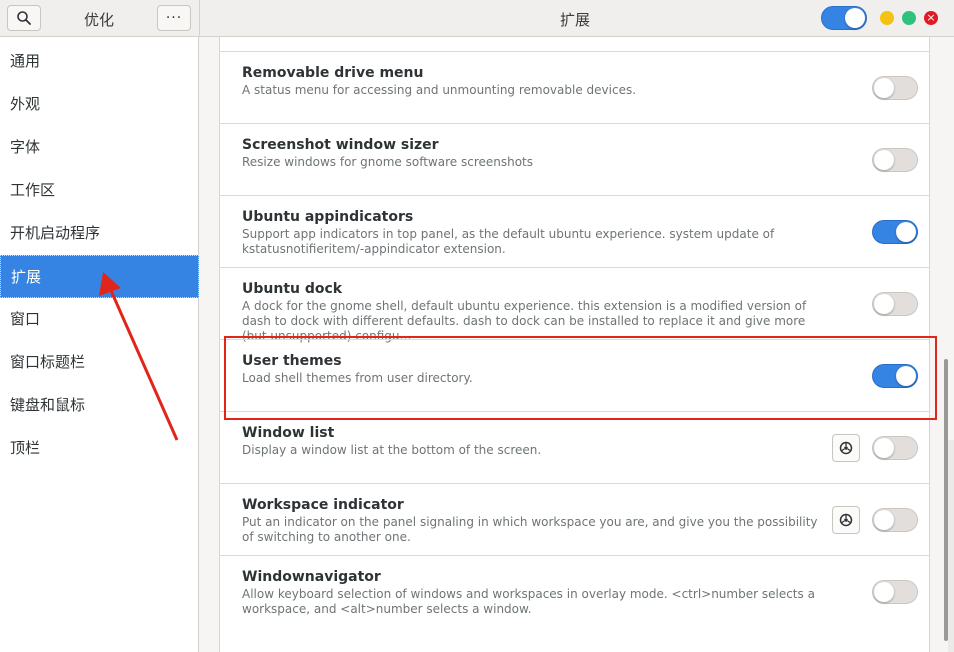 This screenshot has width=954, height=652. What do you see at coordinates (292, 361) in the screenshot?
I see `extension-title: User themes` at bounding box center [292, 361].